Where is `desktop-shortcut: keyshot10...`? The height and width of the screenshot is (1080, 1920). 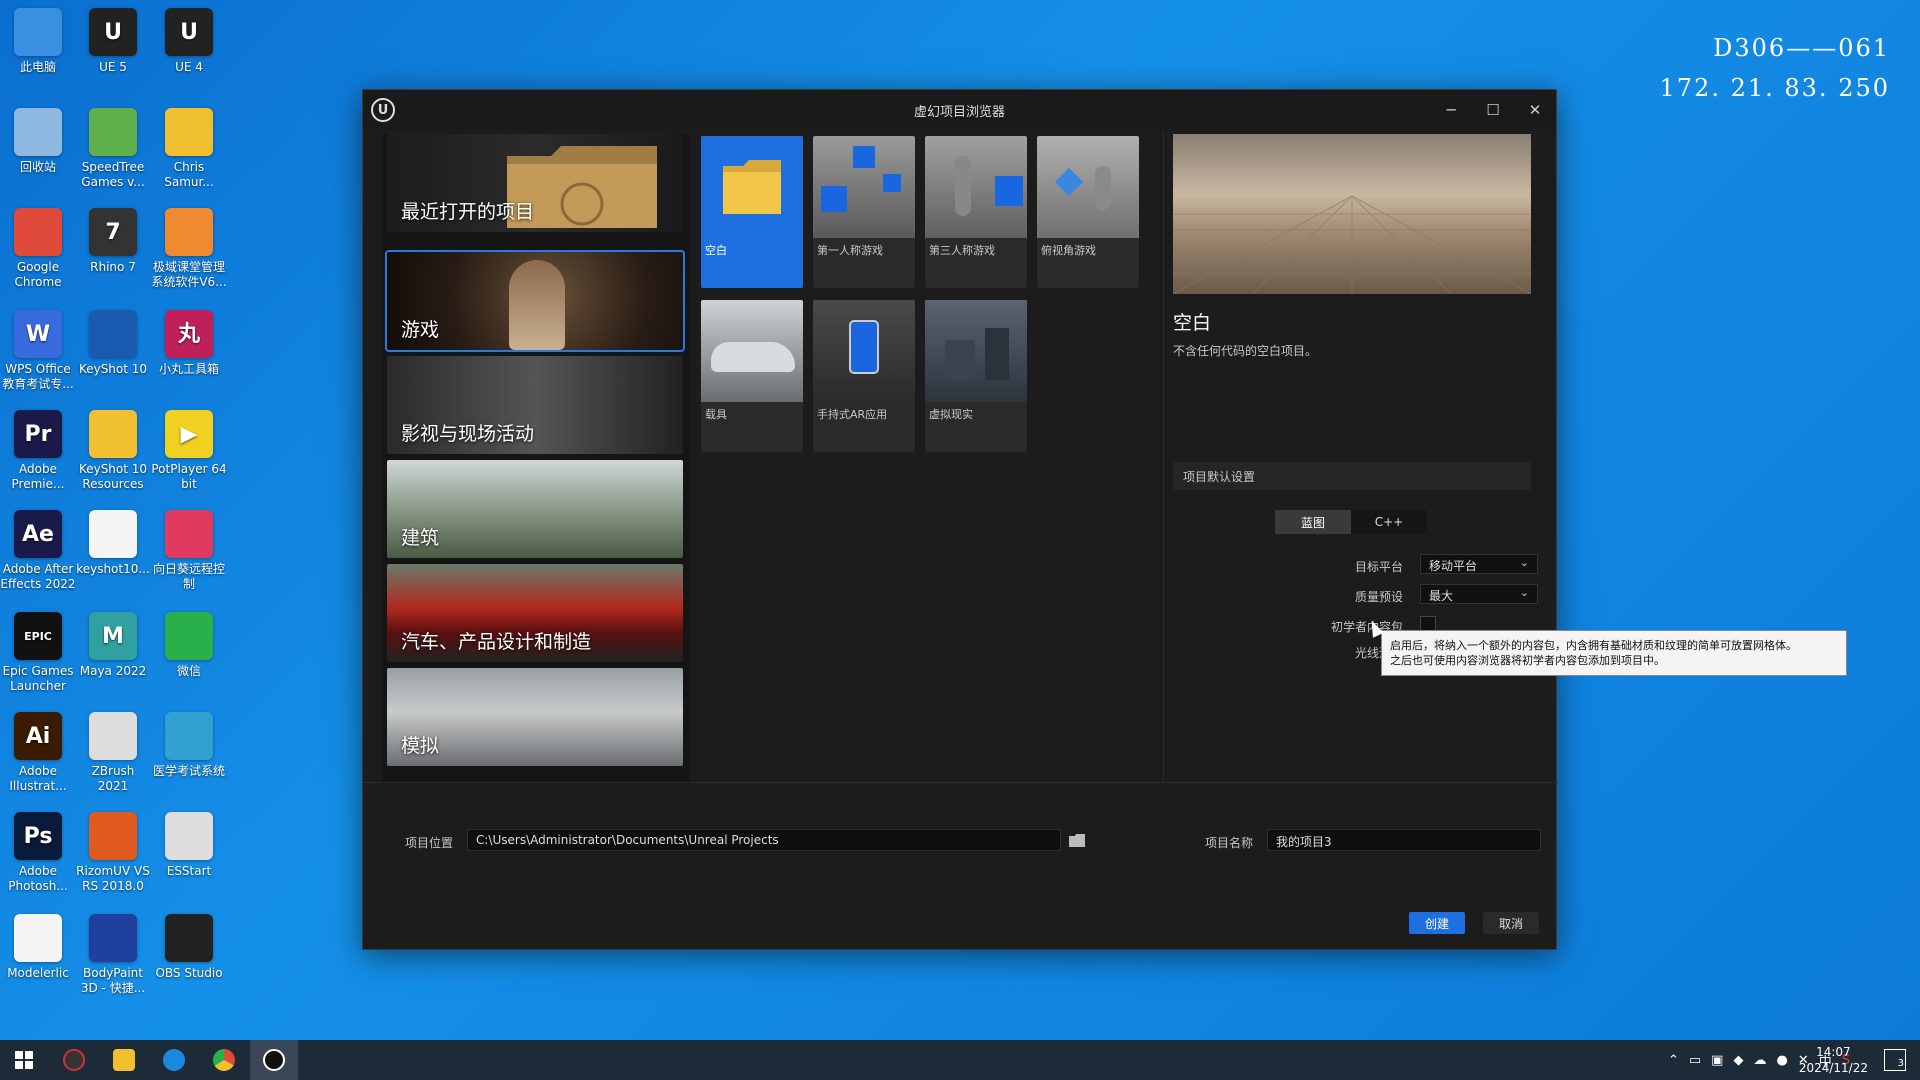 desktop-shortcut: keyshot10... is located at coordinates (113, 543).